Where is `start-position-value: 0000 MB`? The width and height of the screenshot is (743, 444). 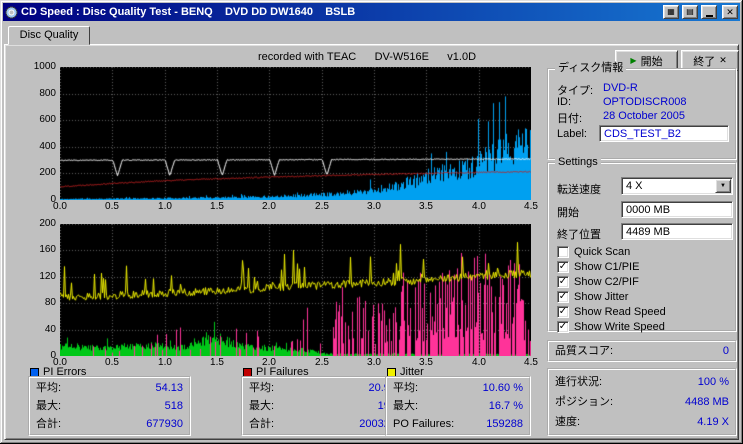 start-position-value: 0000 MB is located at coordinates (648, 209).